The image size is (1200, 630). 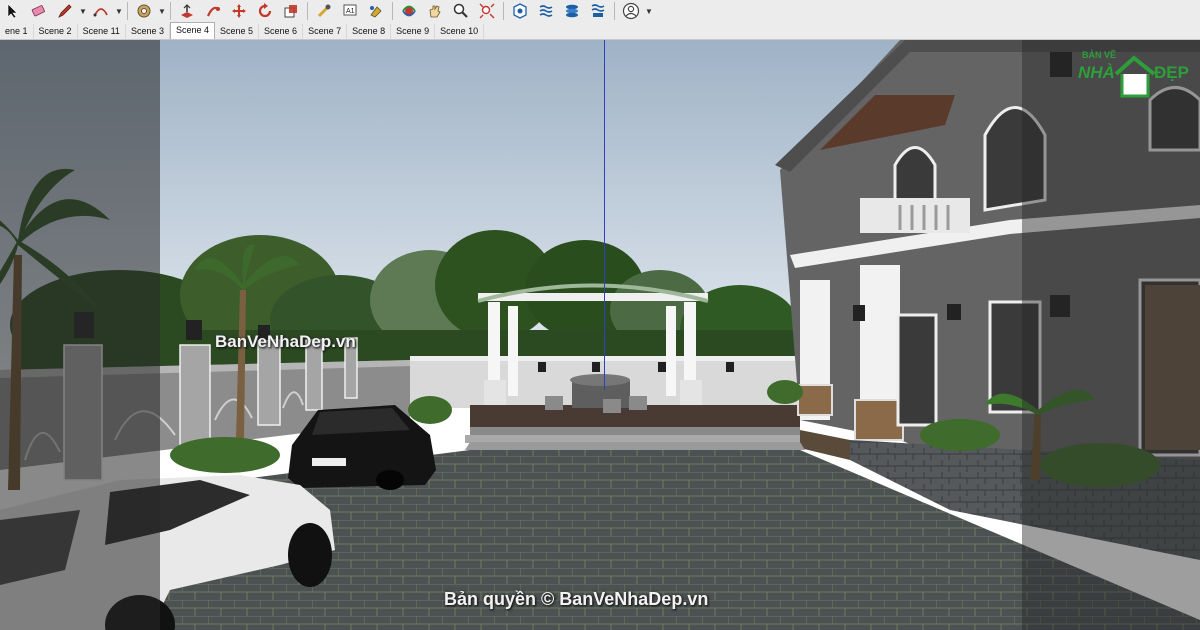 I want to click on orbit-icon, so click(x=409, y=11).